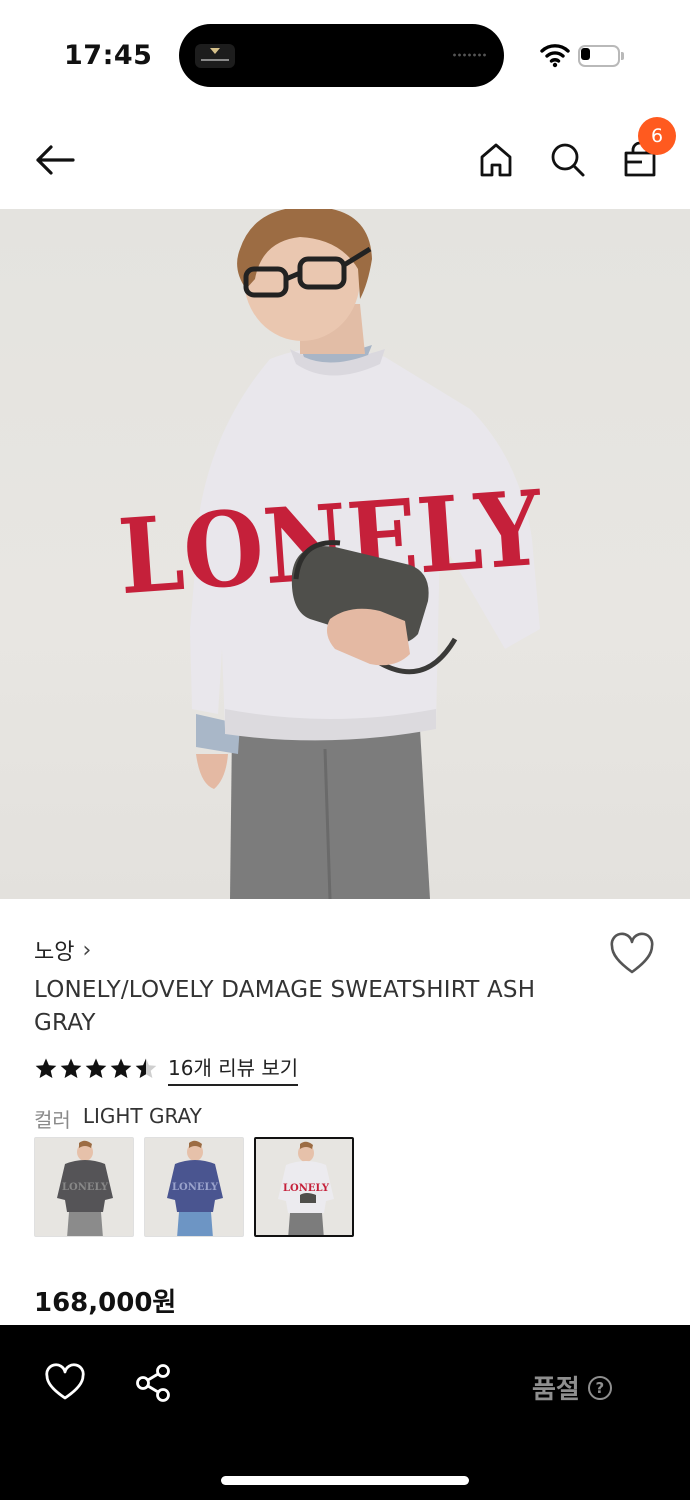 Image resolution: width=690 pixels, height=1500 pixels. I want to click on soldout-label: 품절, so click(556, 1390).